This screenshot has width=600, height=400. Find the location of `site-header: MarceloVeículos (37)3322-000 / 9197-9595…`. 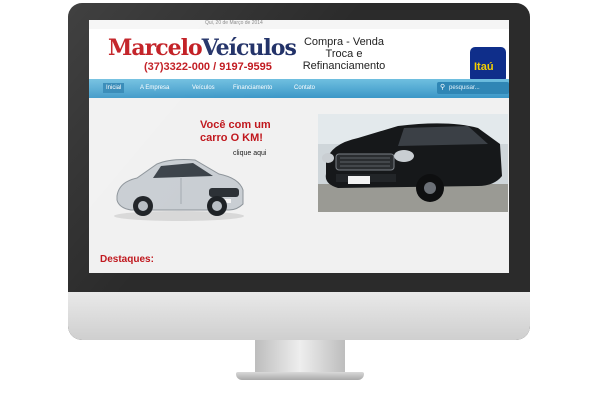

site-header: MarceloVeículos (37)3322-000 / 9197-9595… is located at coordinates (299, 56).